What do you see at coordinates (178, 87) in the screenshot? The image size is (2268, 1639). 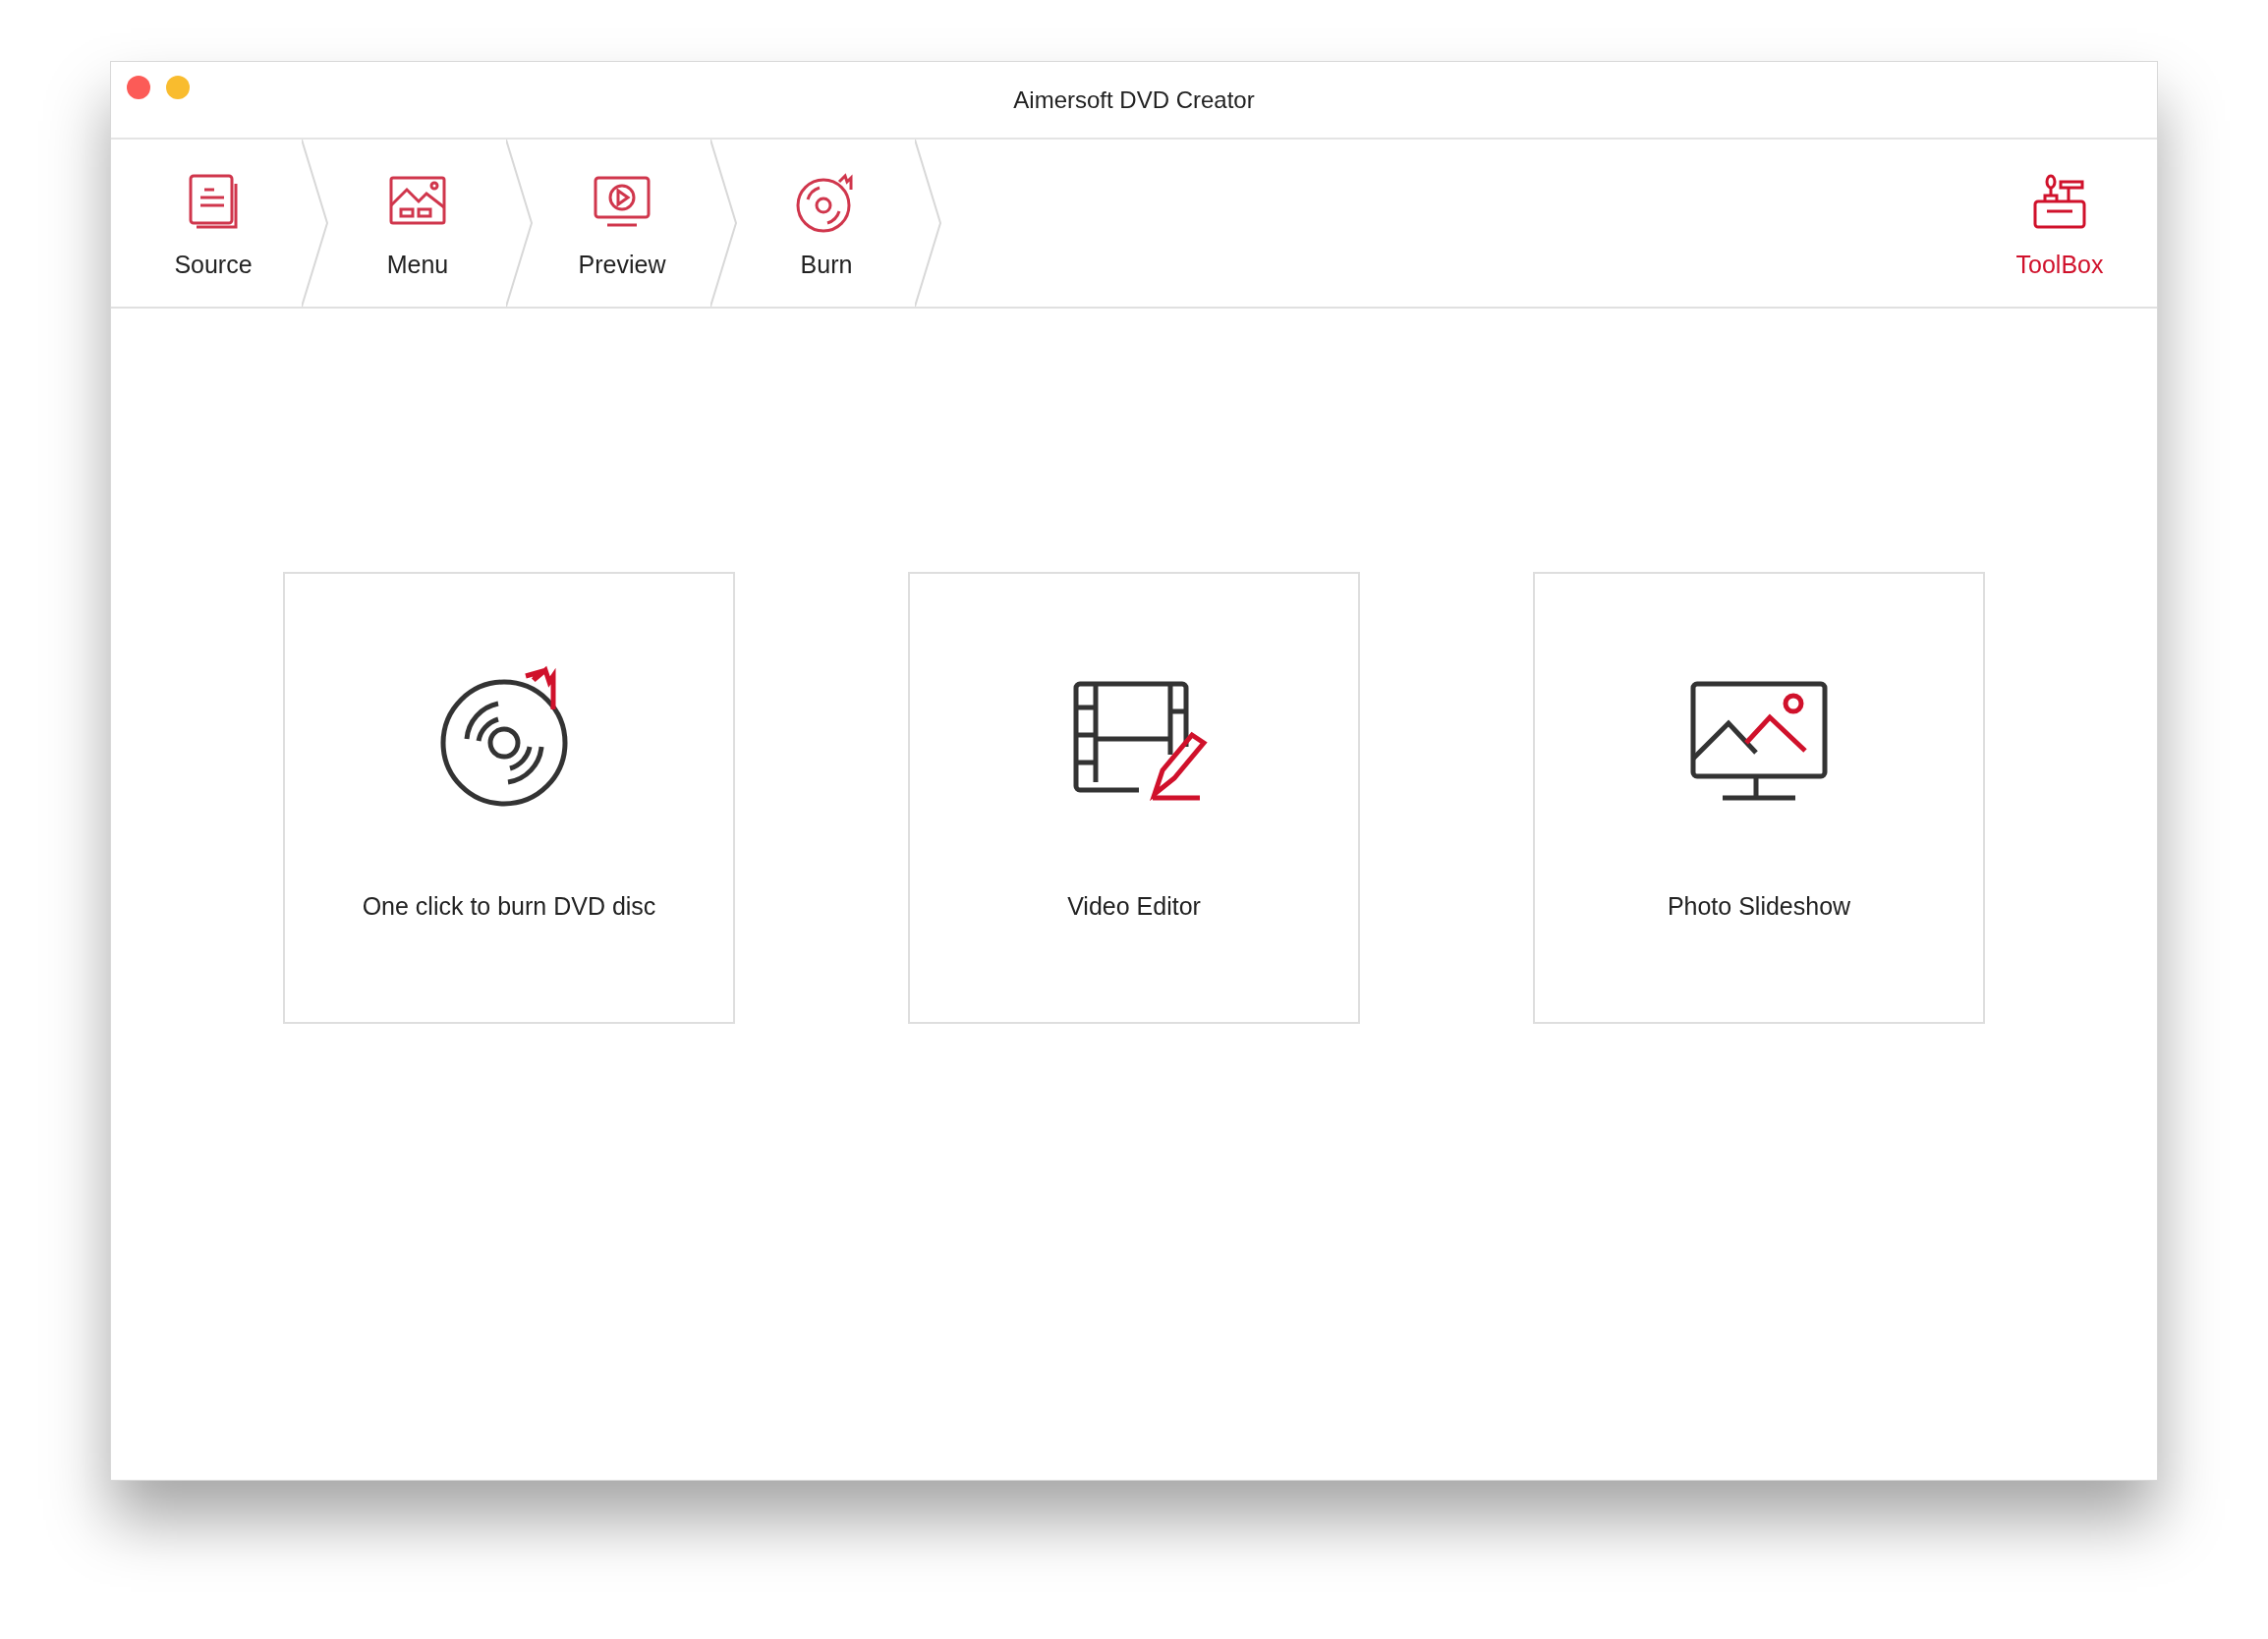 I see `minimize-button` at bounding box center [178, 87].